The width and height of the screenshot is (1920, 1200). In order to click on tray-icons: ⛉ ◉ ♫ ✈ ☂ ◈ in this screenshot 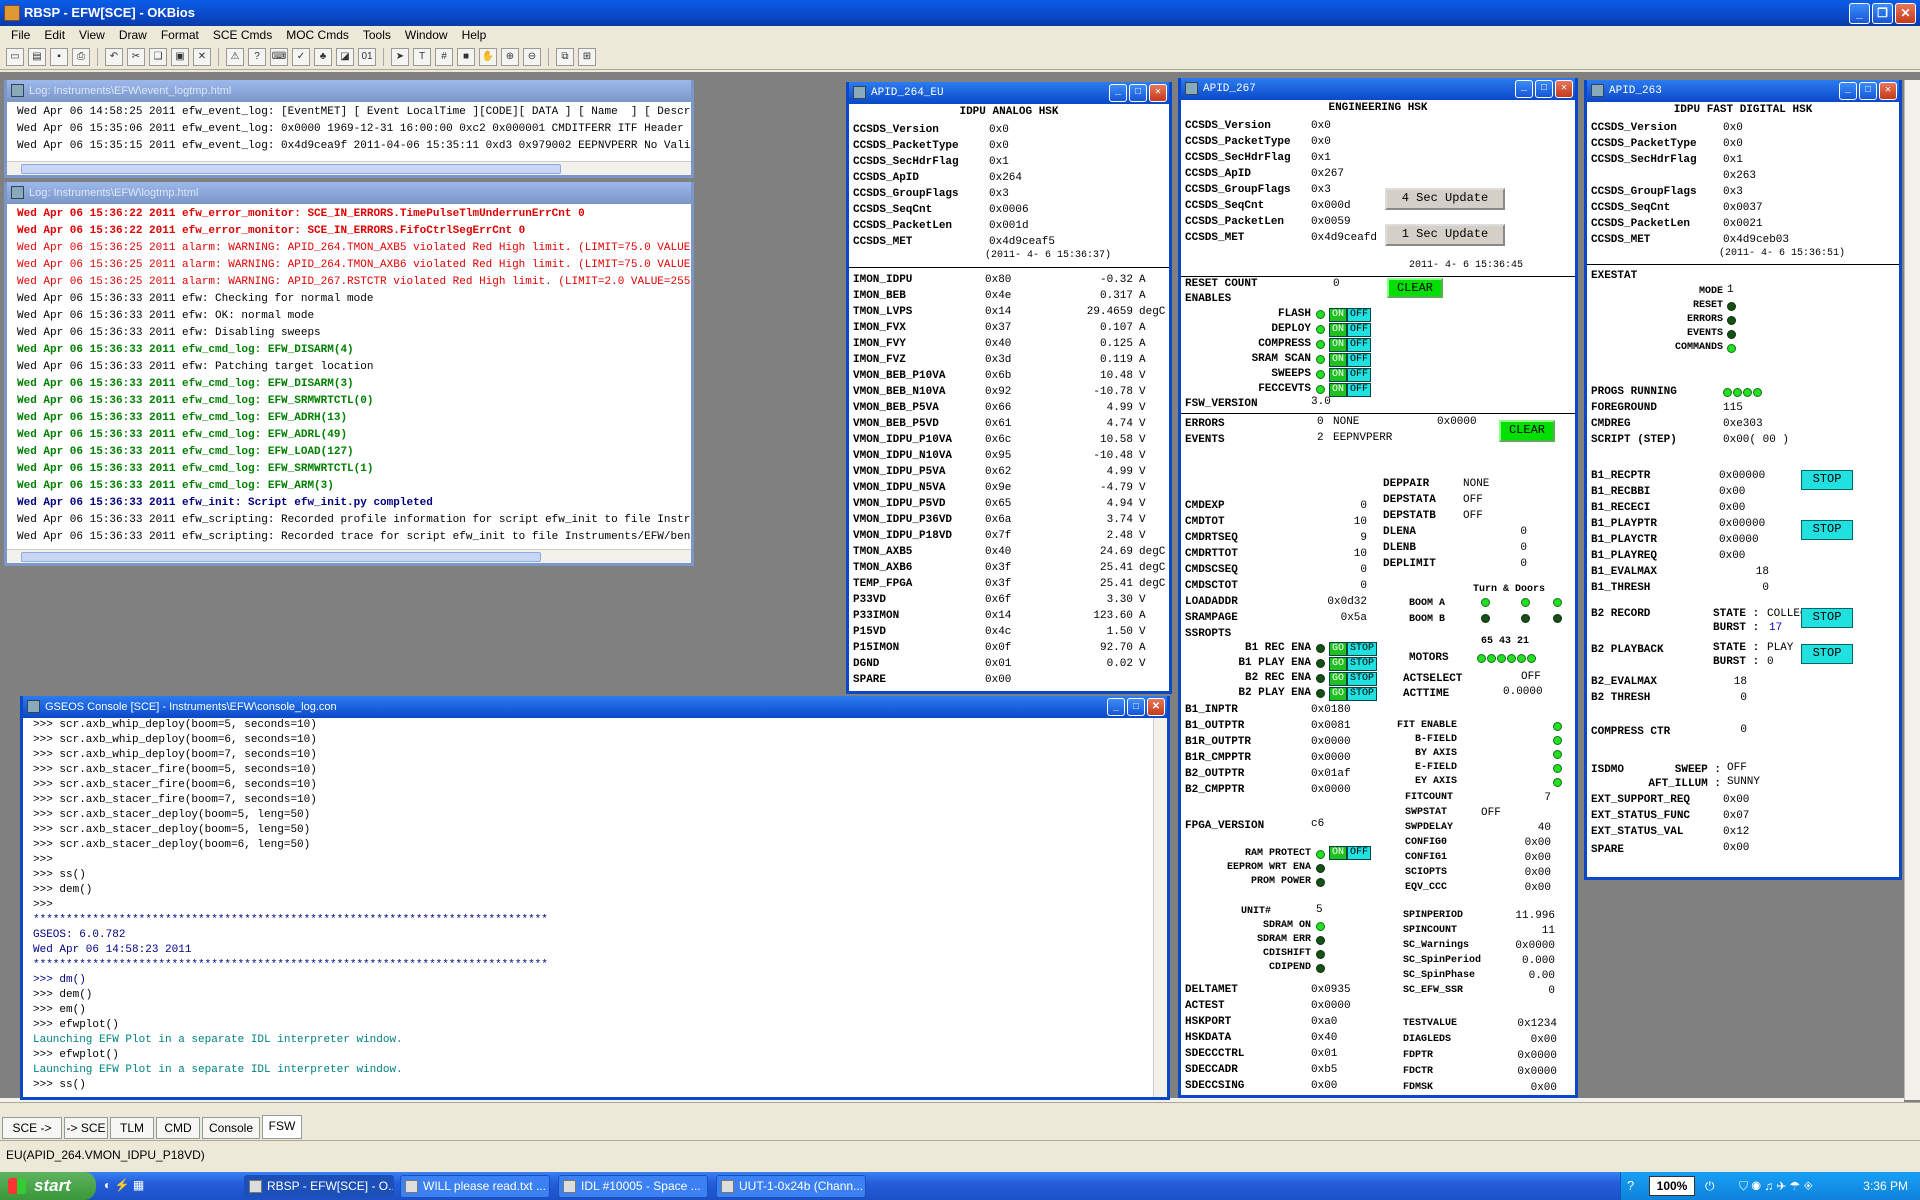, I will do `click(1776, 1186)`.